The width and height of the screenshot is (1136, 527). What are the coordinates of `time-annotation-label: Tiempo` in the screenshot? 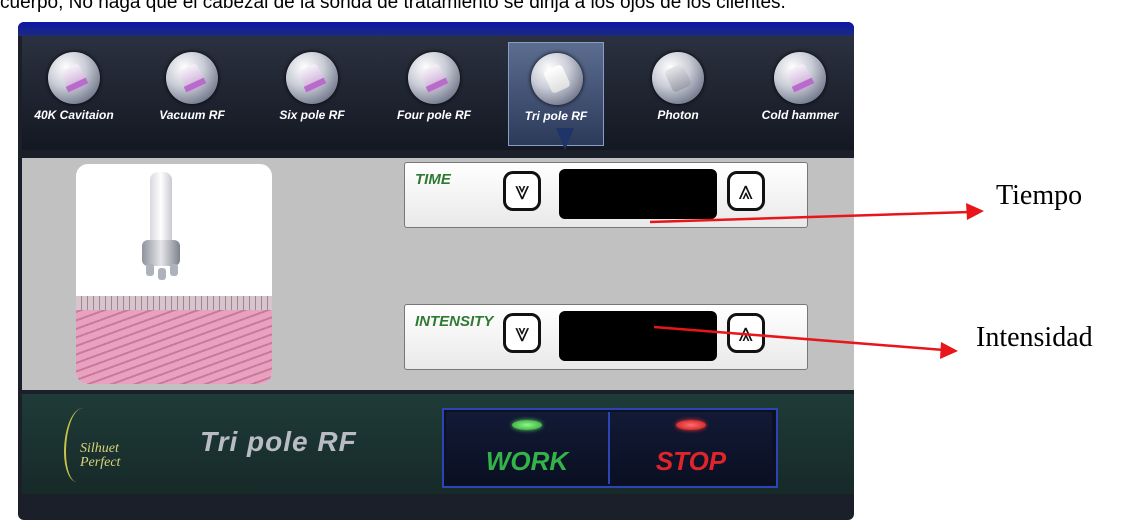 It's located at (1039, 195).